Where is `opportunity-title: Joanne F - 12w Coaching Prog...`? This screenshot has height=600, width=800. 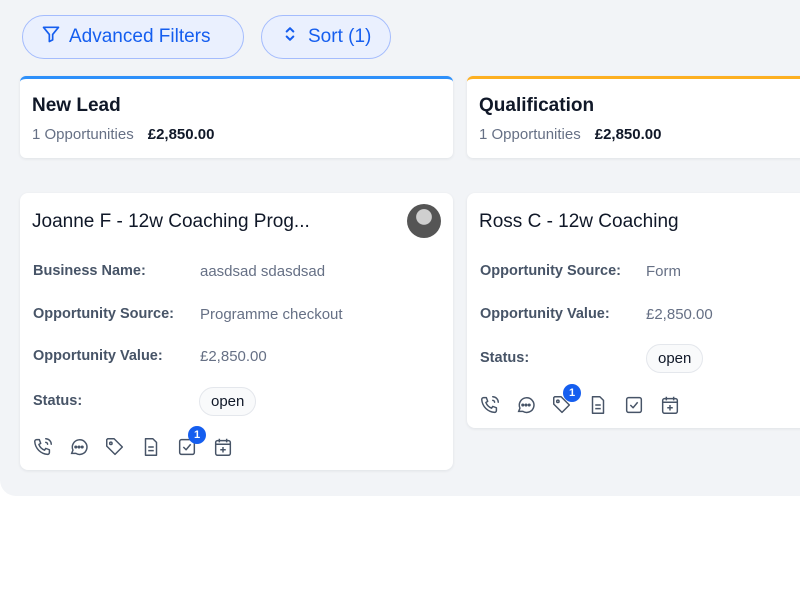
opportunity-title: Joanne F - 12w Coaching Prog... is located at coordinates (236, 222).